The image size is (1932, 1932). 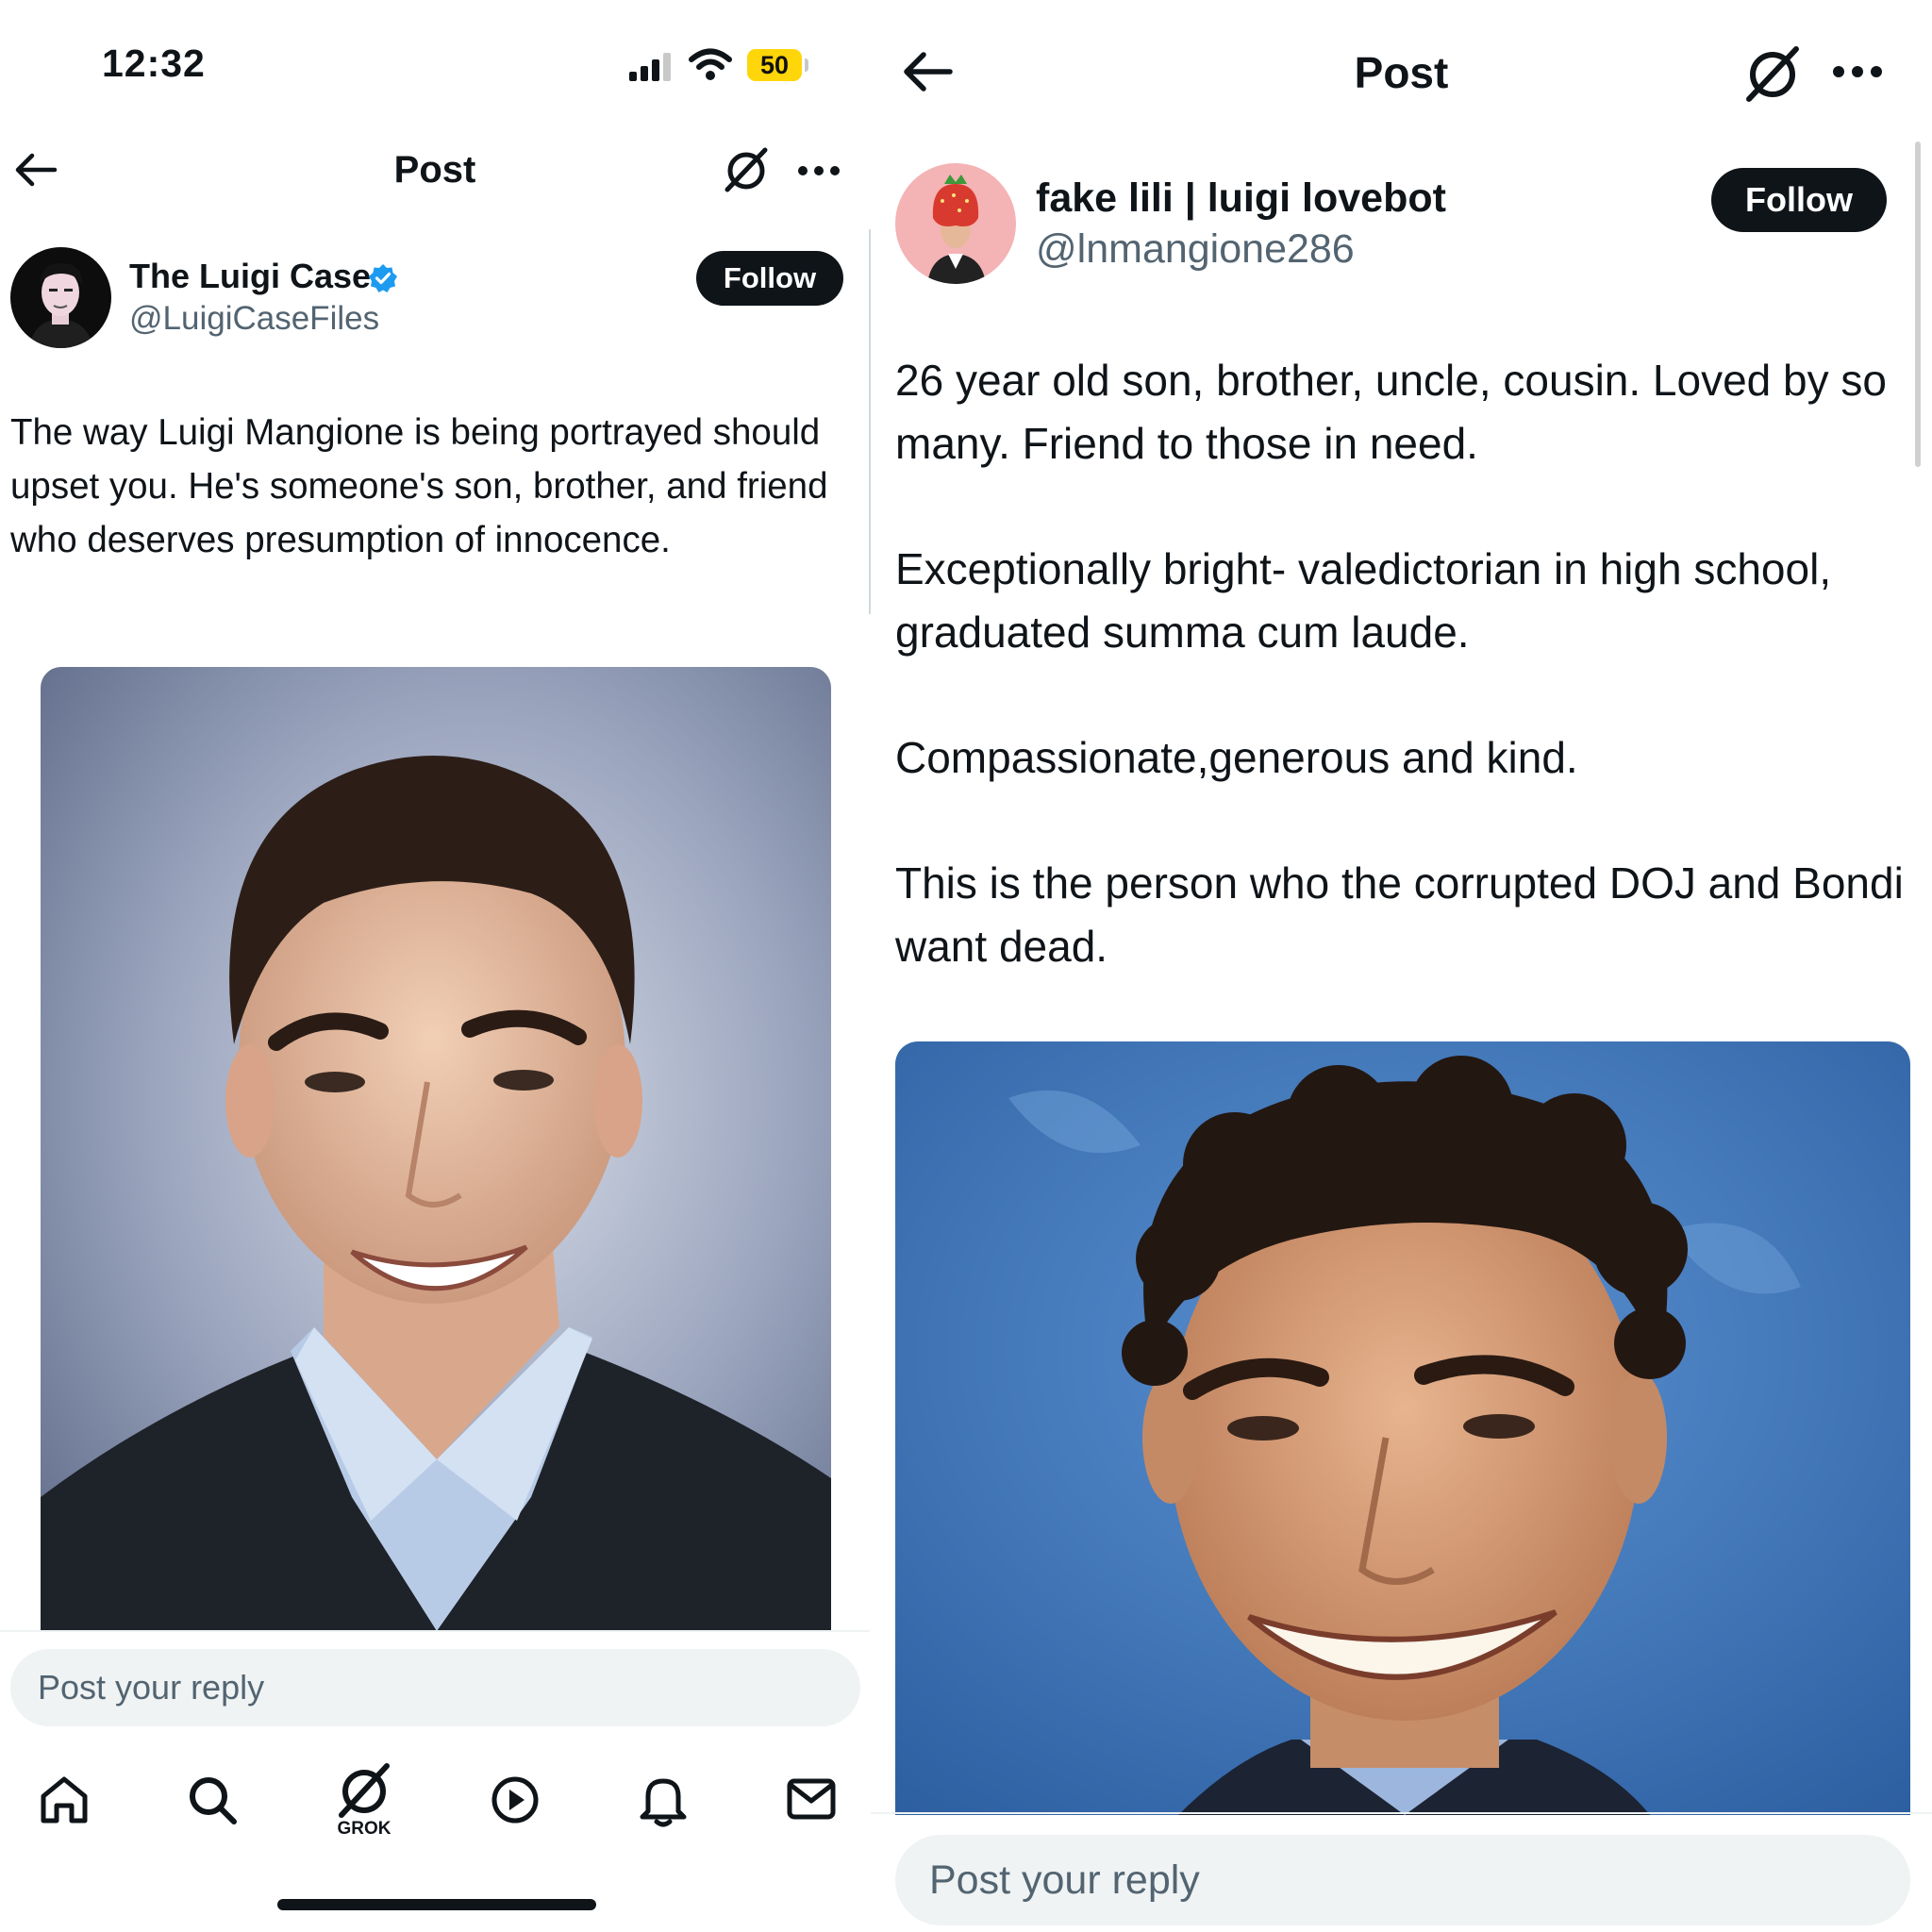 What do you see at coordinates (710, 64) in the screenshot?
I see `wifi-icon` at bounding box center [710, 64].